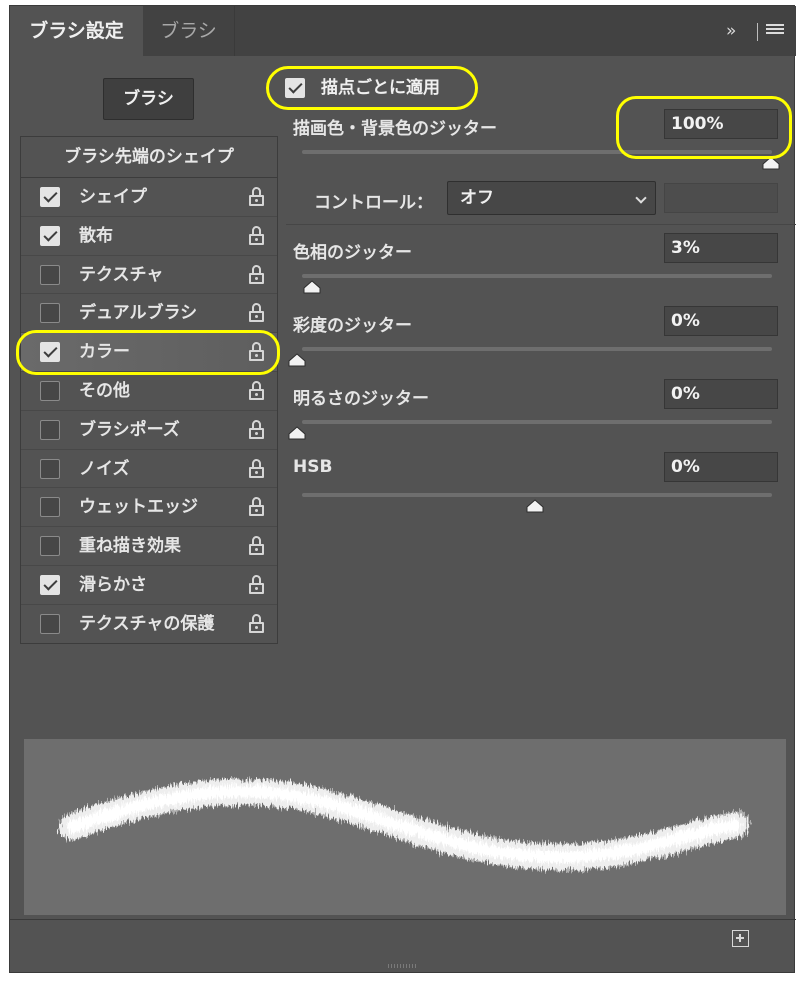 The image size is (800, 986). What do you see at coordinates (740, 938) in the screenshot?
I see `new-preset-icon` at bounding box center [740, 938].